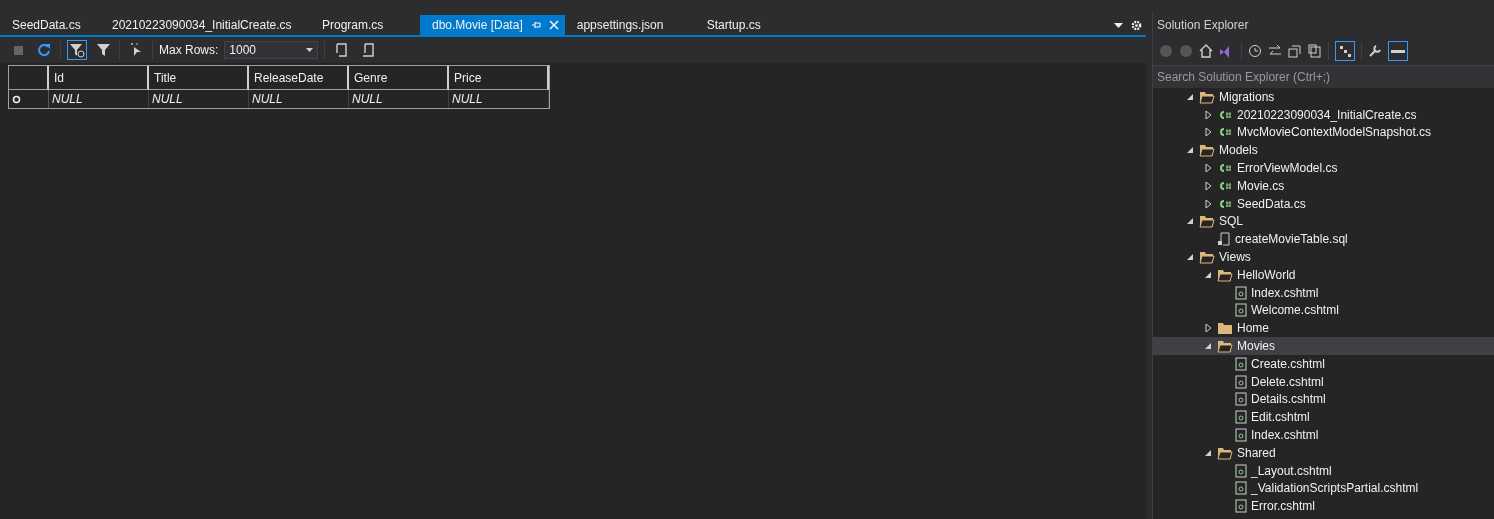 The height and width of the screenshot is (519, 1494). I want to click on tree-item: Shared, so click(1323, 452).